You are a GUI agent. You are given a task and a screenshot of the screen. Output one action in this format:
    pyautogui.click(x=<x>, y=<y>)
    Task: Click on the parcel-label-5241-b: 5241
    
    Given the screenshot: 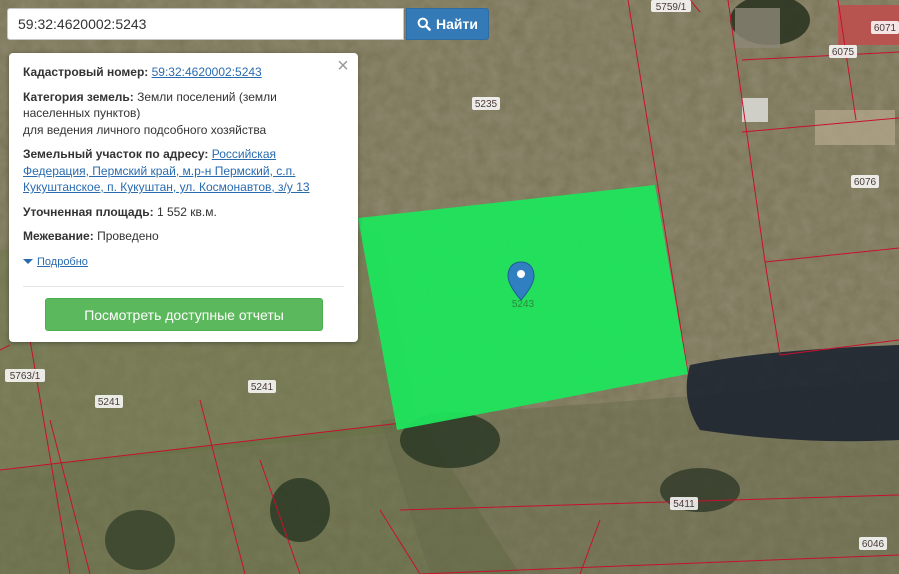 What is the action you would take?
    pyautogui.click(x=109, y=401)
    